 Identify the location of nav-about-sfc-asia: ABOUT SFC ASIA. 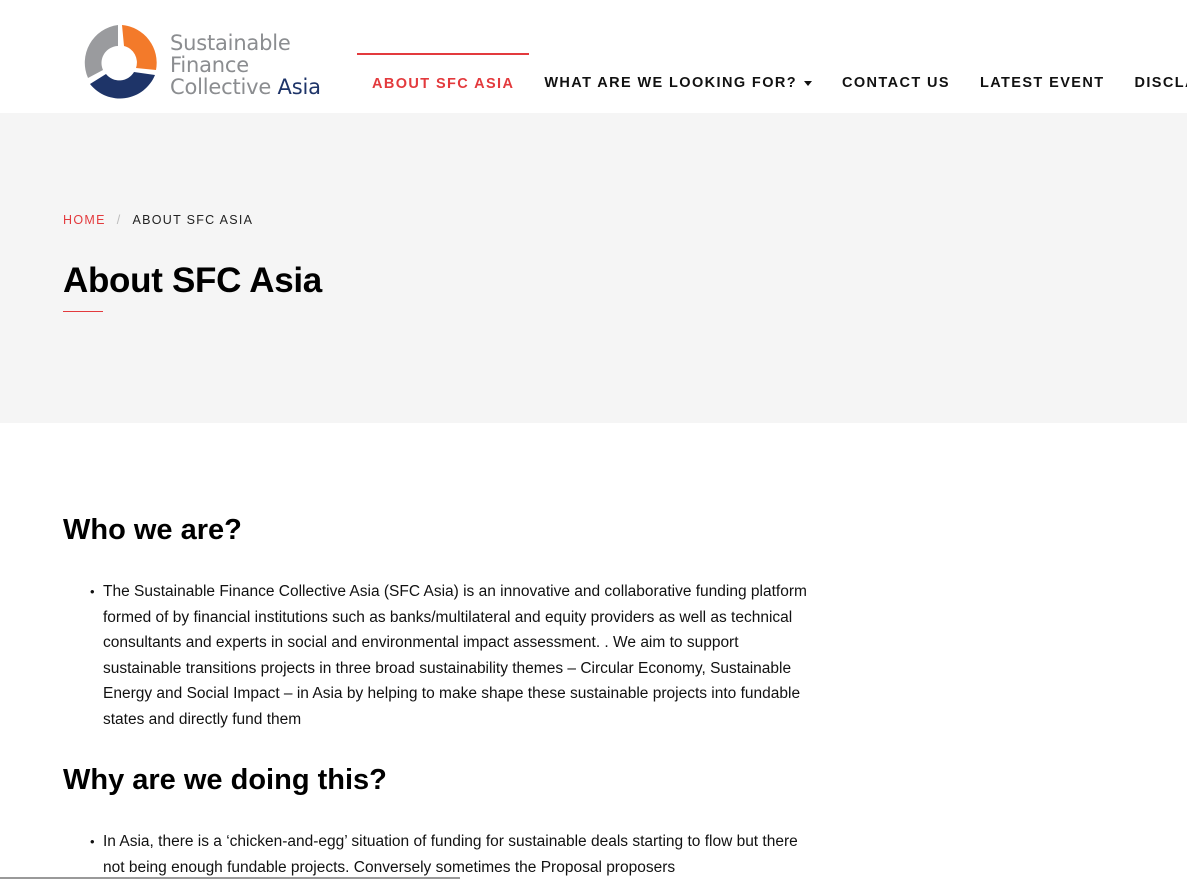
(443, 83).